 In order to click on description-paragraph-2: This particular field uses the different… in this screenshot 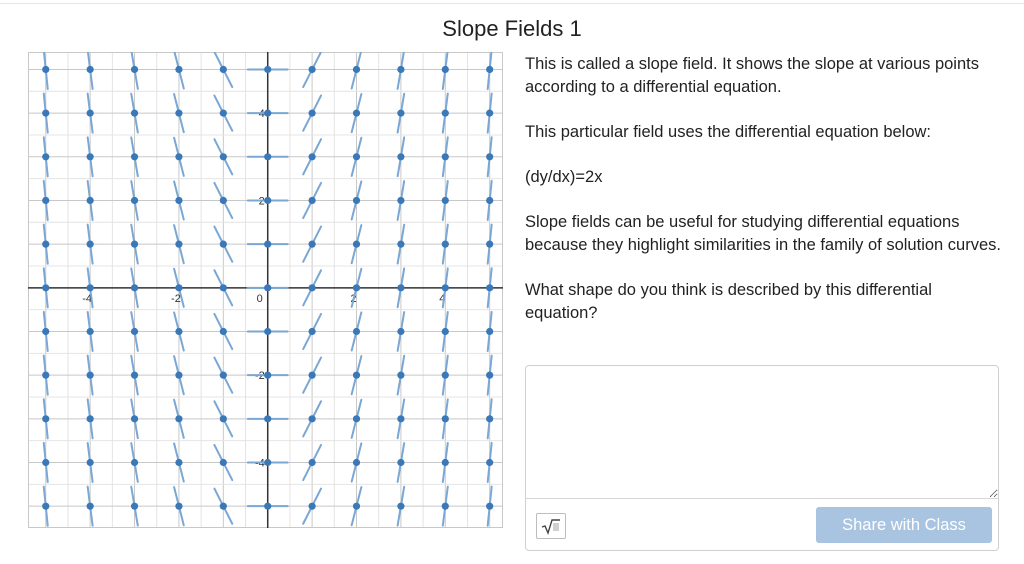, I will do `click(728, 132)`.